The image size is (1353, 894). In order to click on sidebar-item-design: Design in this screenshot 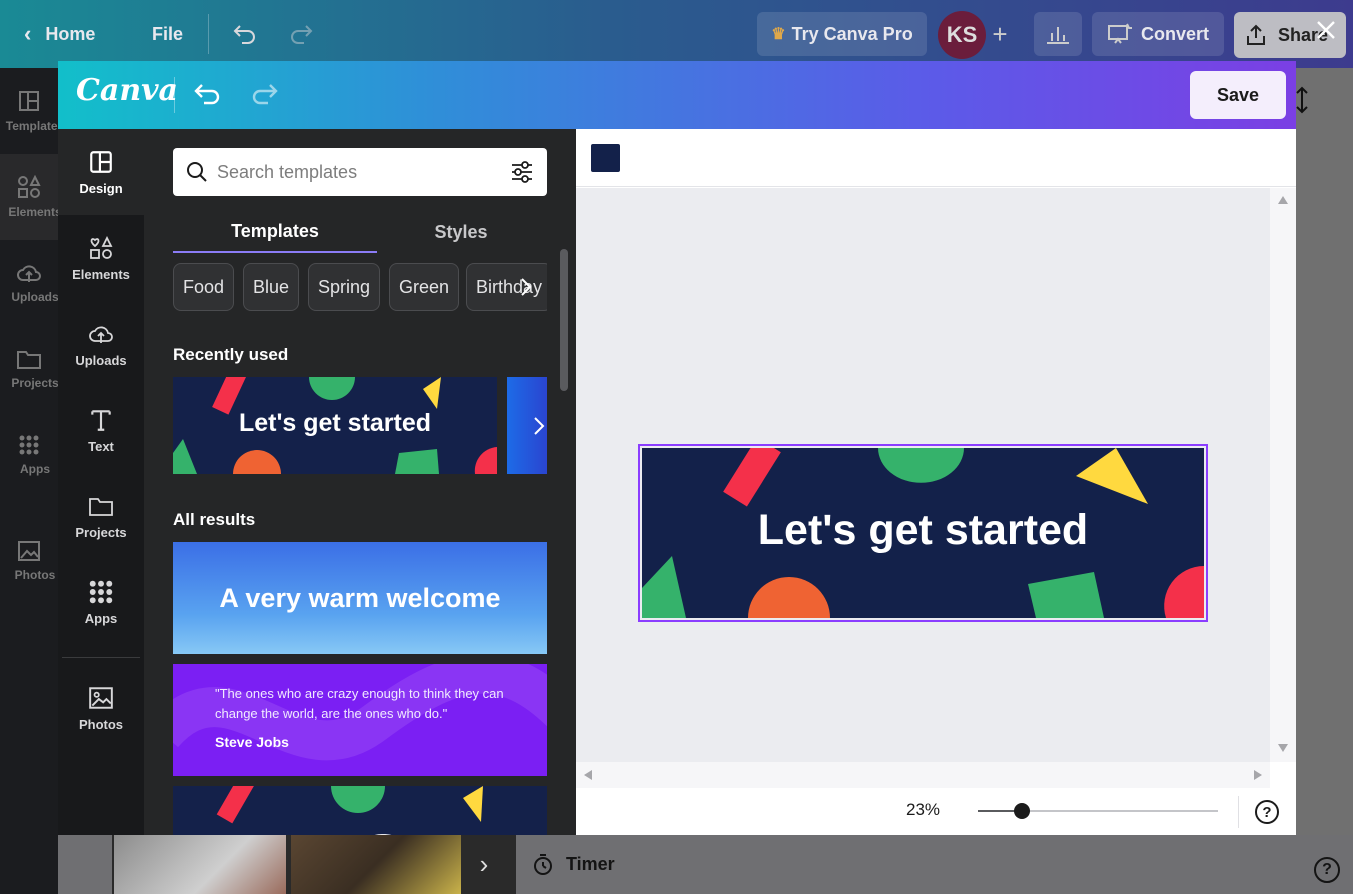, I will do `click(101, 172)`.